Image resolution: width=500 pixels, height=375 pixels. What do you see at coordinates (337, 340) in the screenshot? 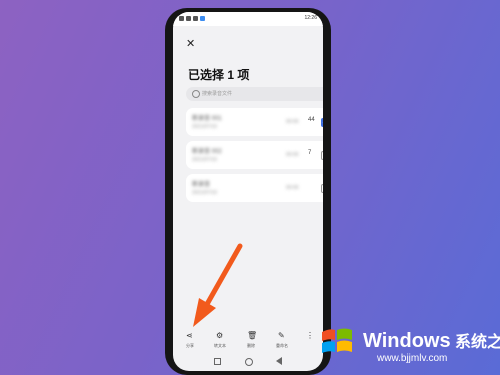
I see `windows-logo-icon` at bounding box center [337, 340].